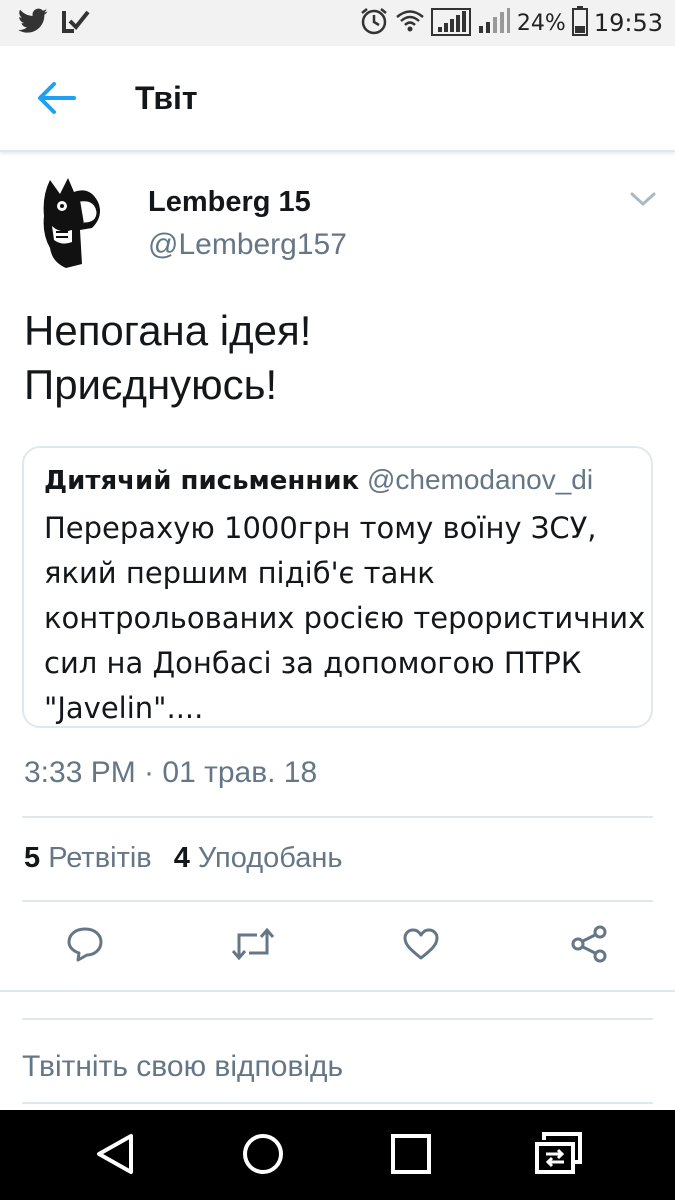  Describe the element at coordinates (494, 23) in the screenshot. I see `signal-2-icon` at that location.